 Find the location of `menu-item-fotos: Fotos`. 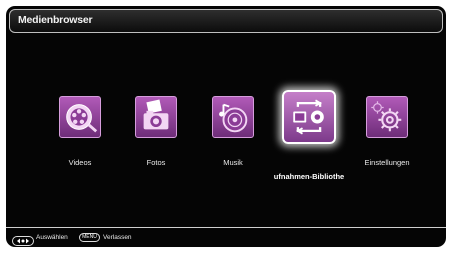

menu-item-fotos: Fotos is located at coordinates (156, 131).